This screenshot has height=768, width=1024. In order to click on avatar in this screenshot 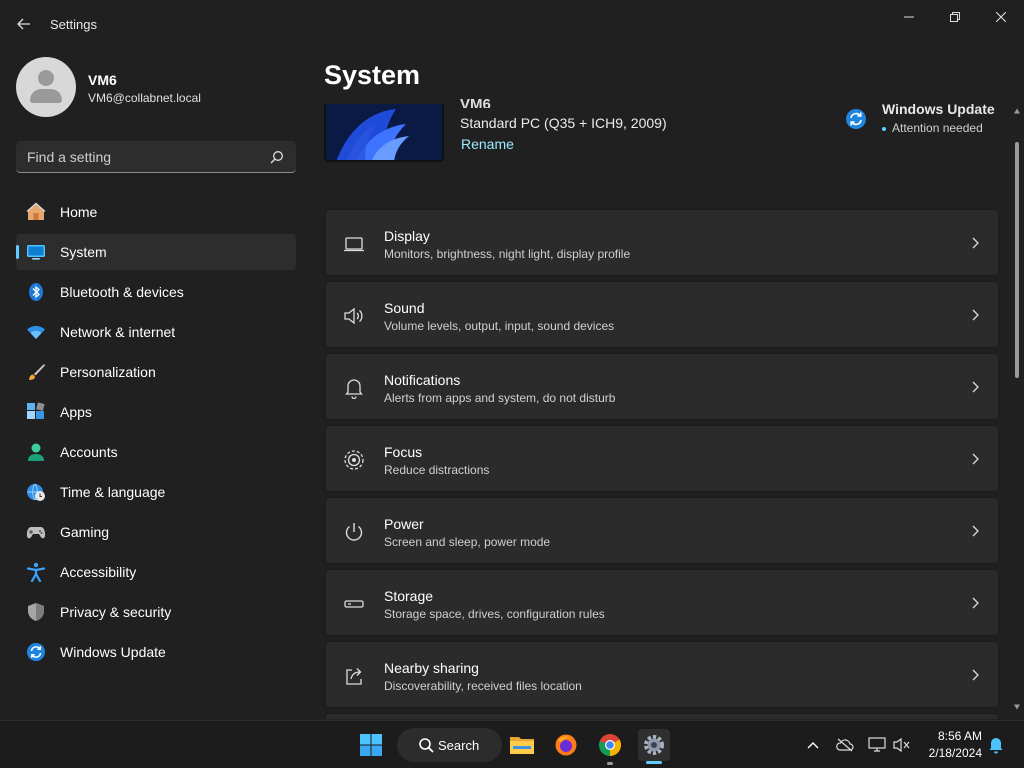, I will do `click(46, 87)`.